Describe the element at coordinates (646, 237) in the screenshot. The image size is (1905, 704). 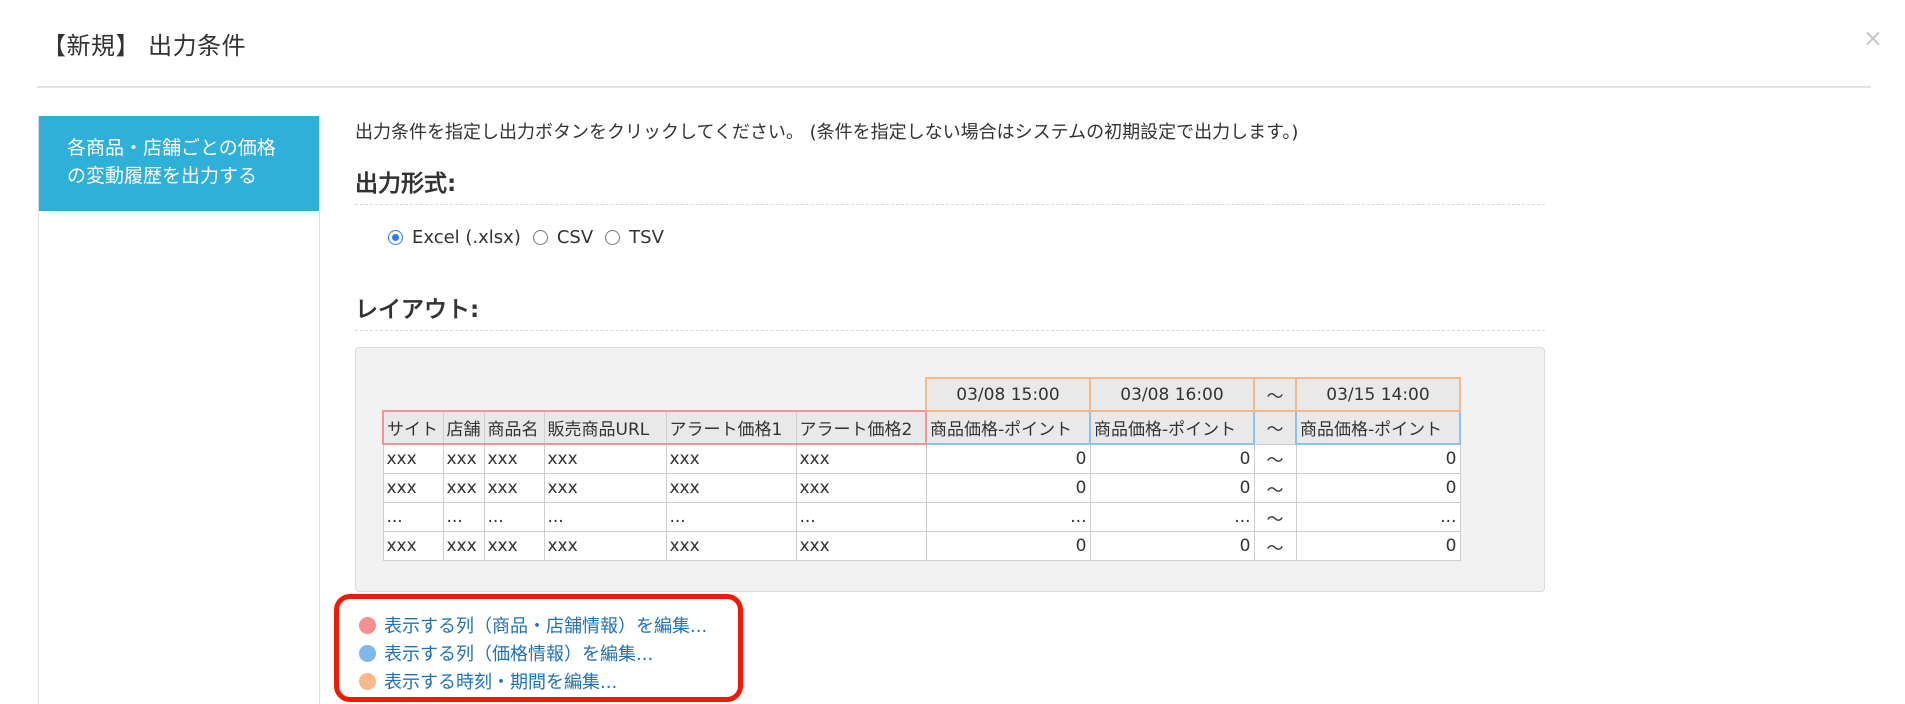
I see `format-option-label: TSV` at that location.